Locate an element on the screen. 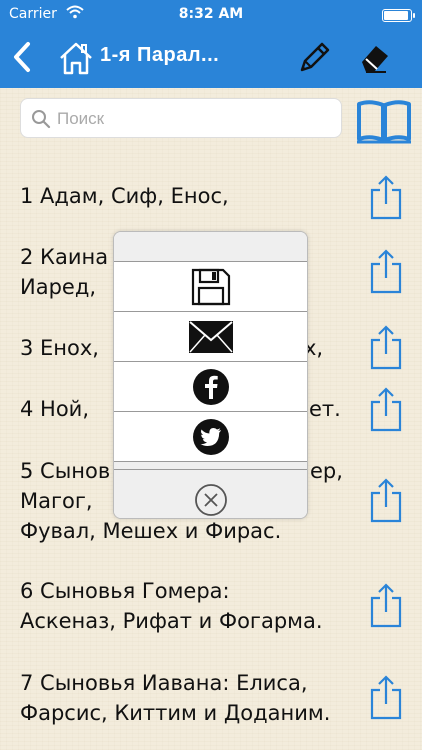 The width and height of the screenshot is (422, 750). verse-line: Аскеназ, Рифат и Фогарма. is located at coordinates (171, 621).